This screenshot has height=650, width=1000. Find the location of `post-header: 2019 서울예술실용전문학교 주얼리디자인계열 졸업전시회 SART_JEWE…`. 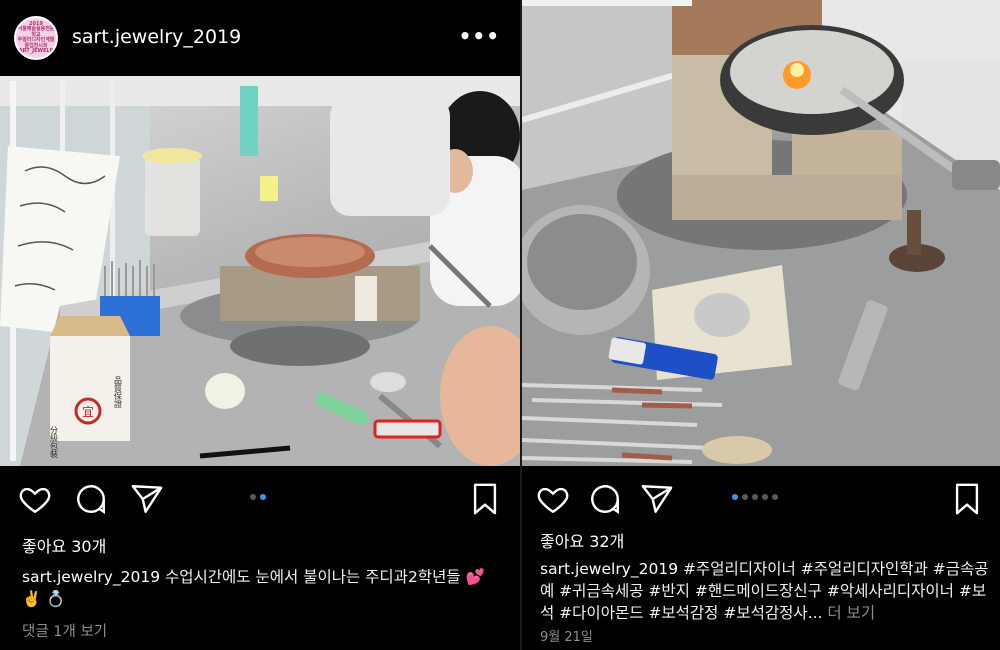

post-header: 2019 서울예술실용전문학교 주얼리디자인계열 졸업전시회 SART_JEWE… is located at coordinates (260, 38).